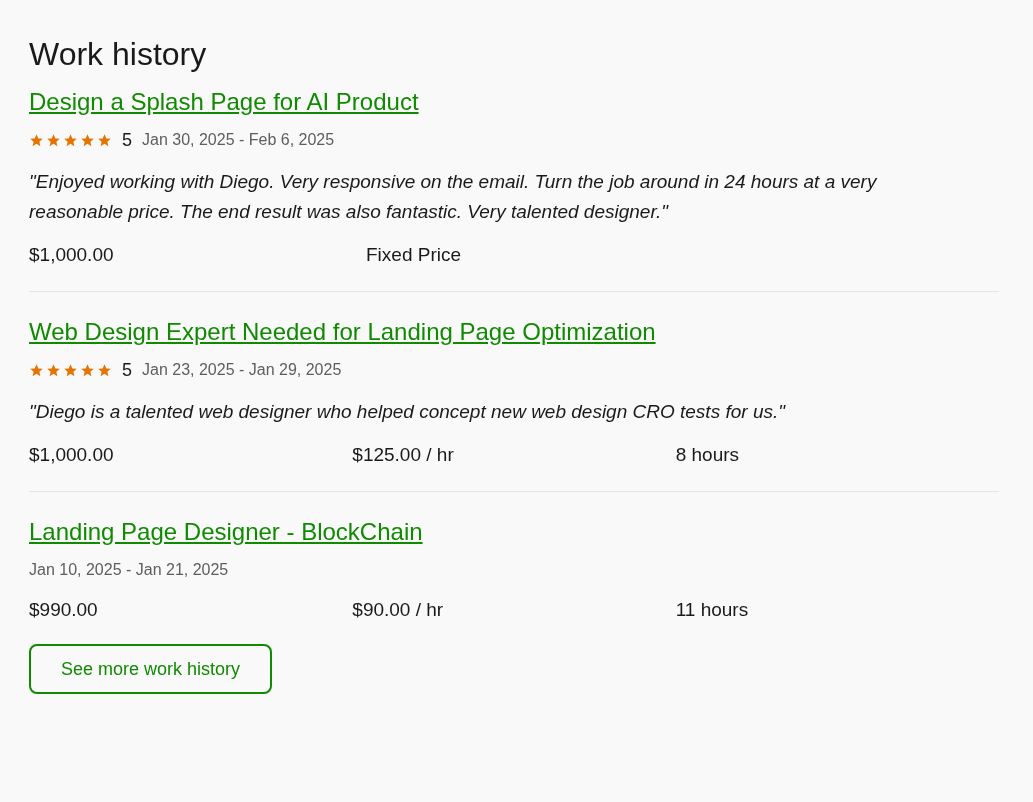  I want to click on job-detail: $990.00, so click(63, 609).